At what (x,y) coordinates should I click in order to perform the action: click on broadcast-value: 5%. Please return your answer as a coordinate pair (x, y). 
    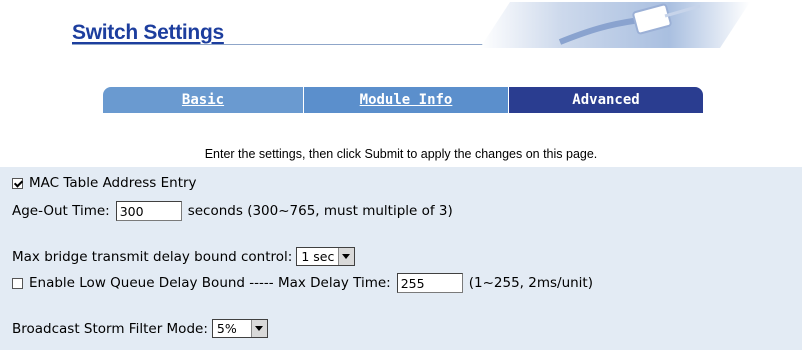
    Looking at the image, I should click on (226, 328).